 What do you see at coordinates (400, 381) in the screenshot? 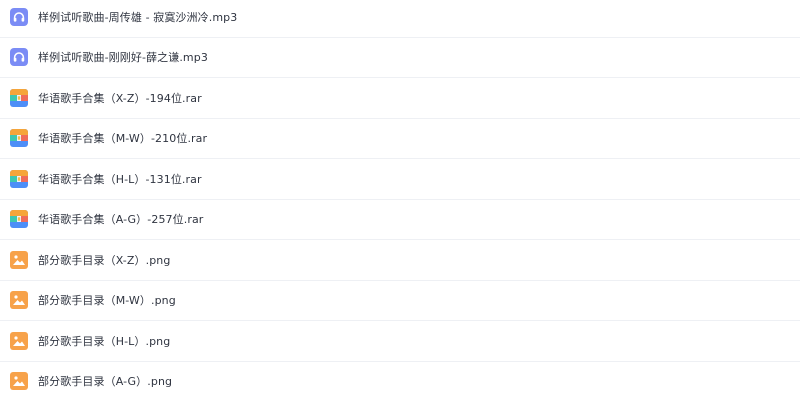
I see `file-row: 部分歌手目录（A-G）.png` at bounding box center [400, 381].